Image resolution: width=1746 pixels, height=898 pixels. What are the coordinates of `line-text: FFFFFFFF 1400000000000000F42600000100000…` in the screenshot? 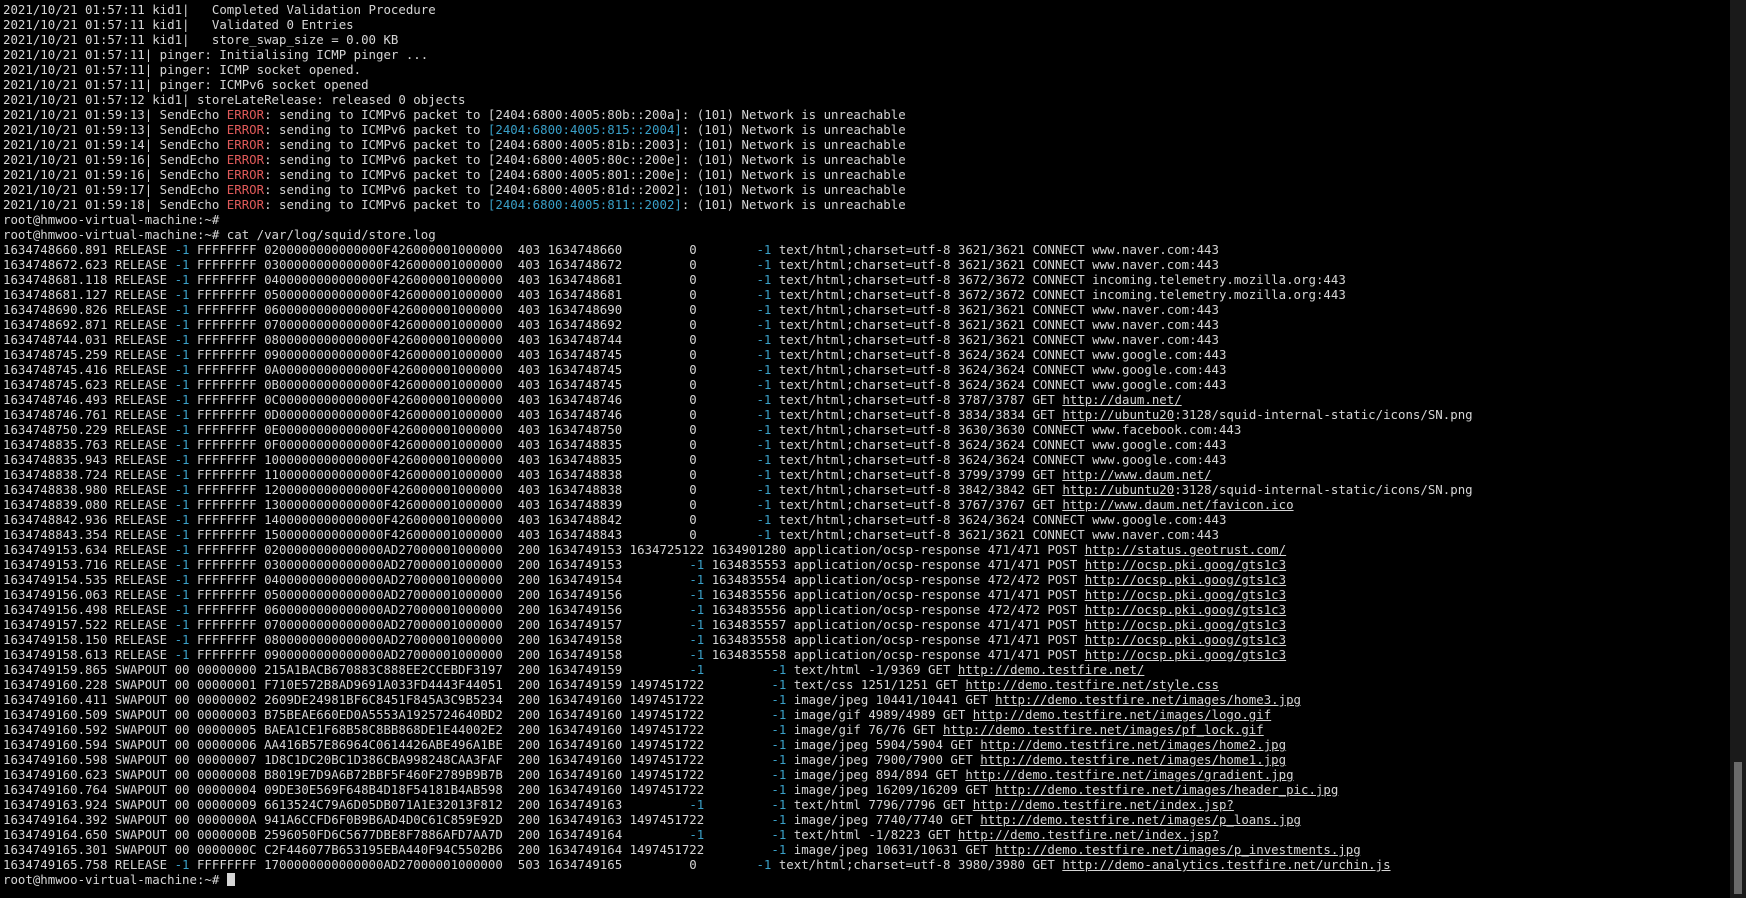 It's located at (473, 519).